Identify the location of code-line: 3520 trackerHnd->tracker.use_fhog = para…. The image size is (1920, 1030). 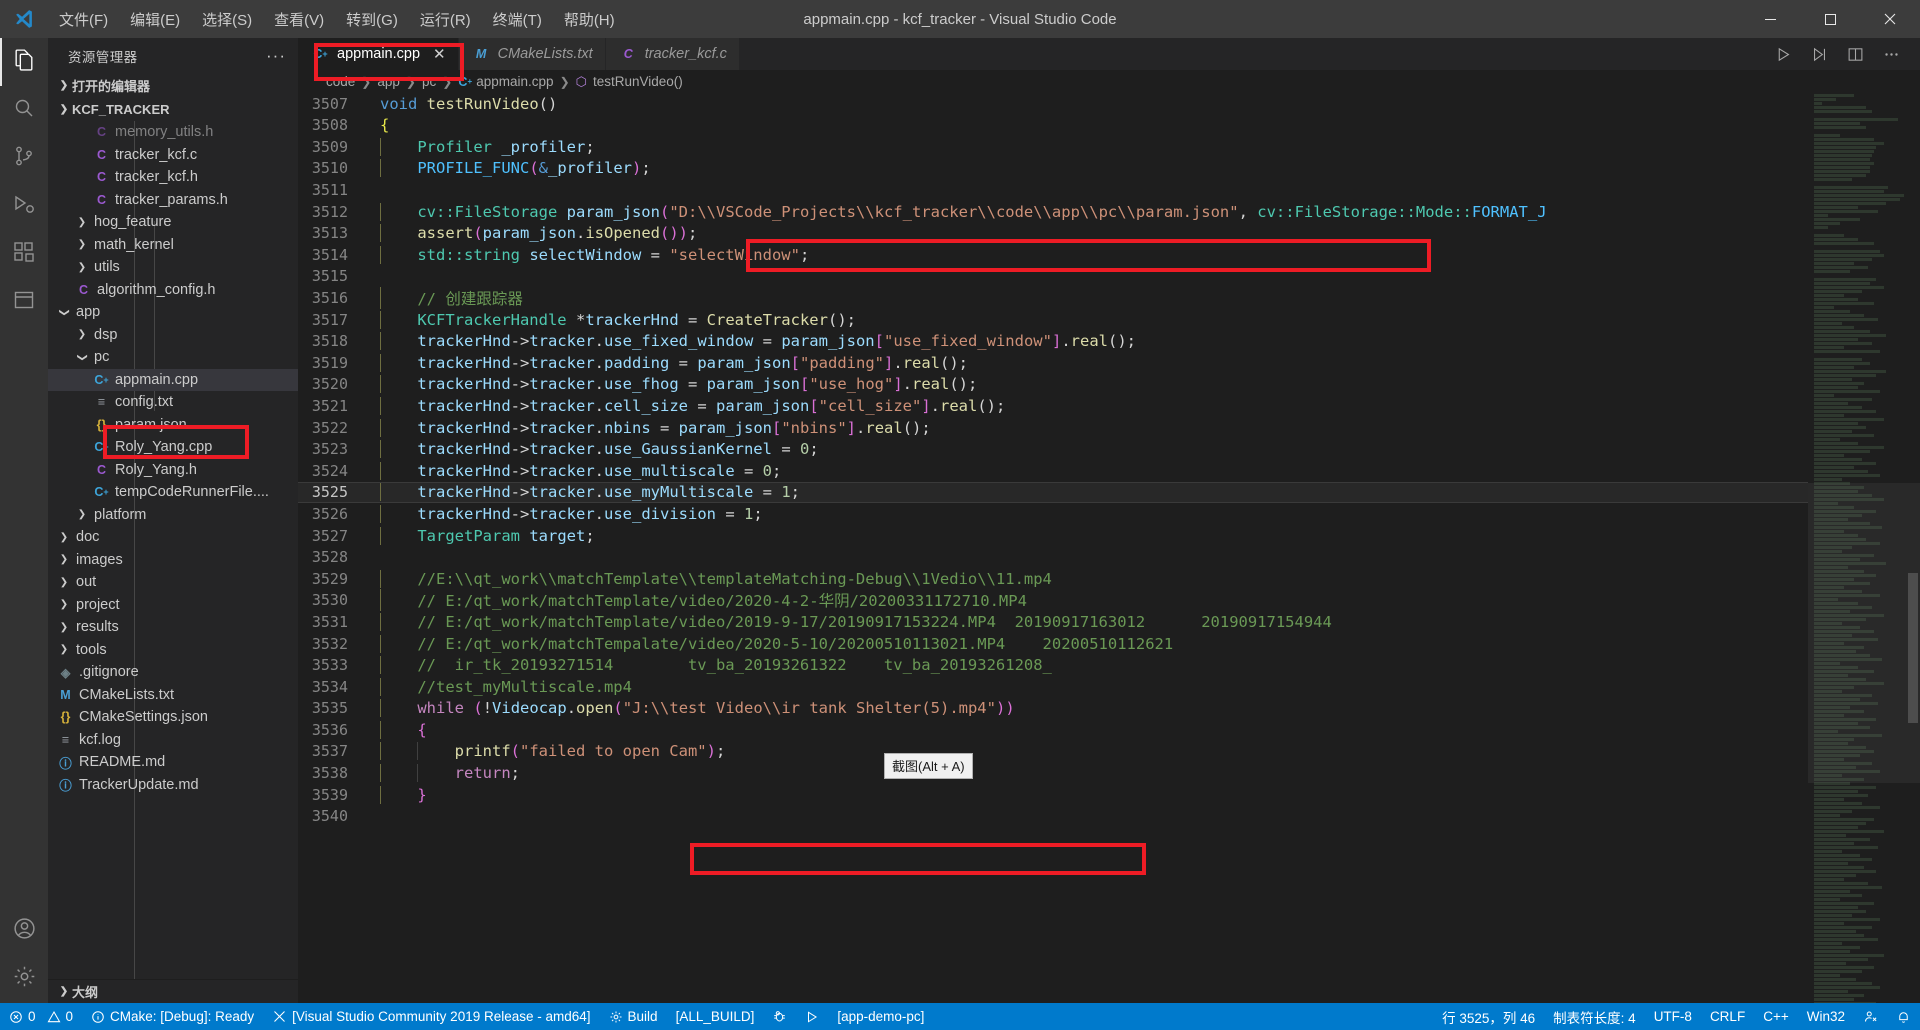
(1053, 385).